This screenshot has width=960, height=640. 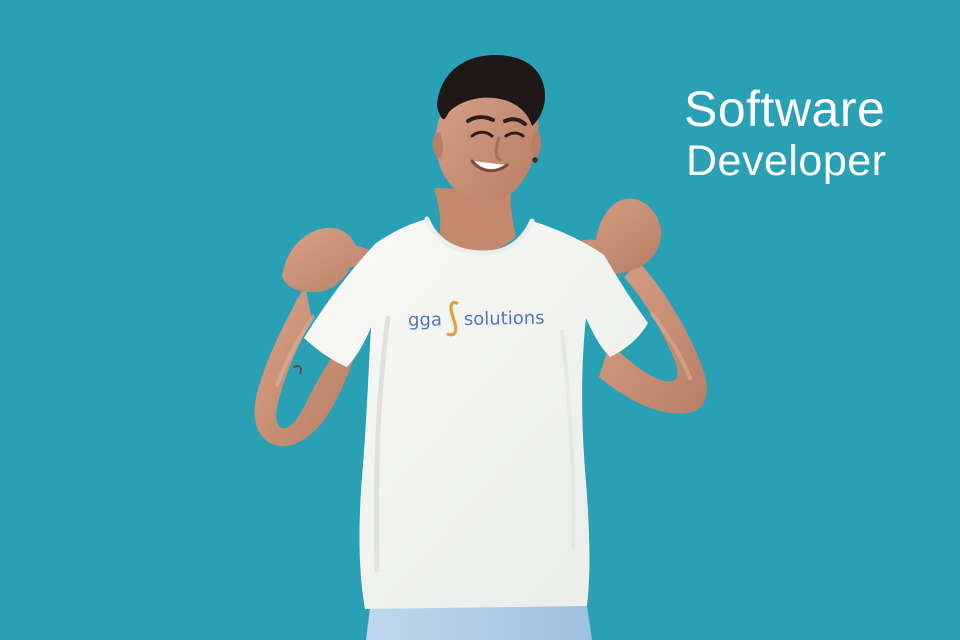 I want to click on headline: Software Developer, so click(x=785, y=133).